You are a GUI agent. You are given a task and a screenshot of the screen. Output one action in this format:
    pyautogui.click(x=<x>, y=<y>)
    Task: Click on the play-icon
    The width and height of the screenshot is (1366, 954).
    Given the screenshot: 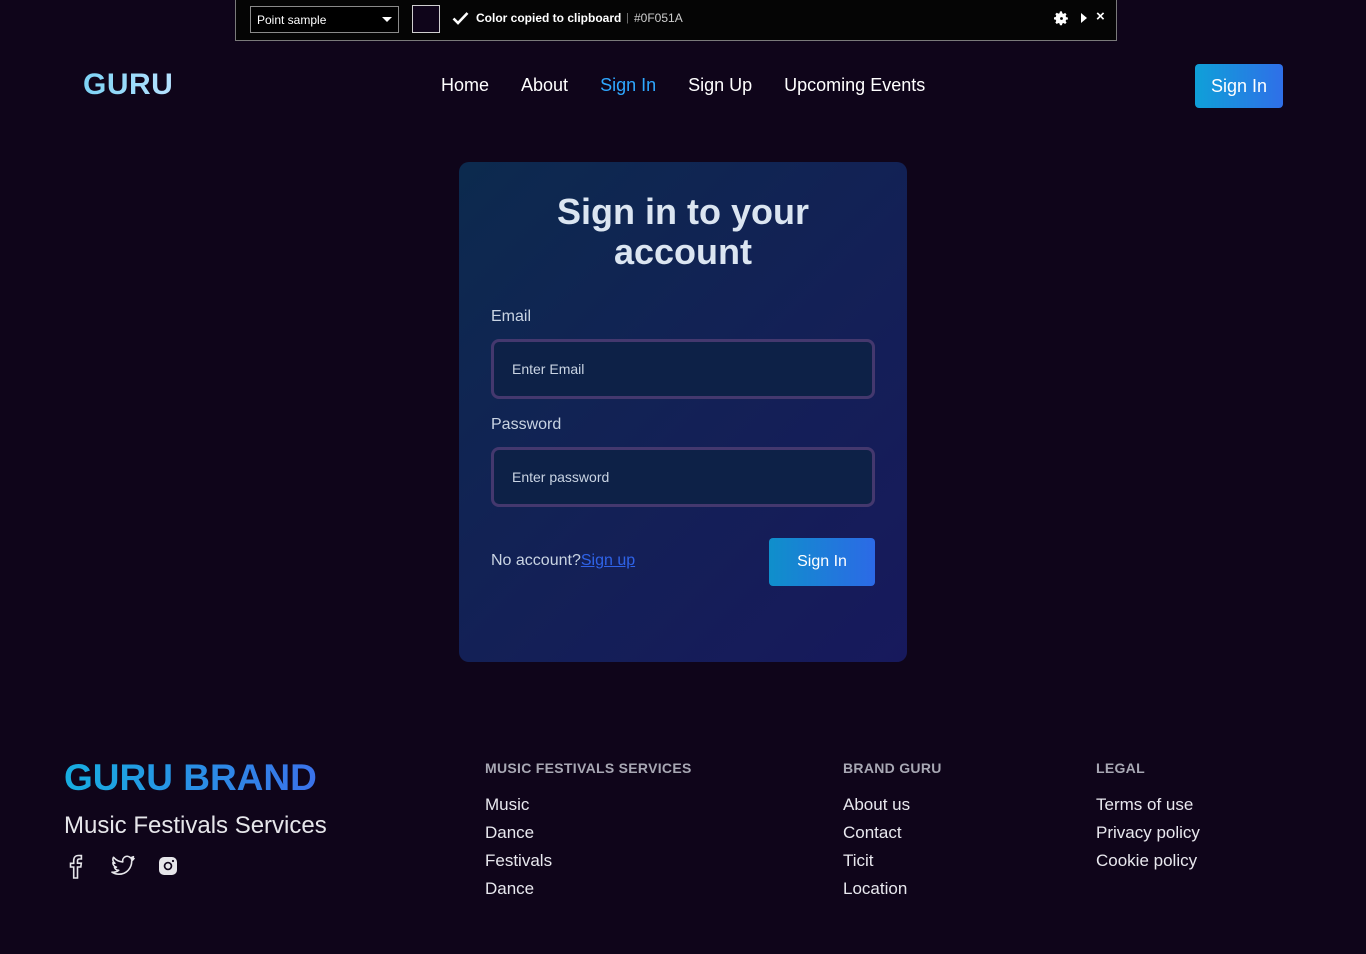 What is the action you would take?
    pyautogui.click(x=1084, y=18)
    